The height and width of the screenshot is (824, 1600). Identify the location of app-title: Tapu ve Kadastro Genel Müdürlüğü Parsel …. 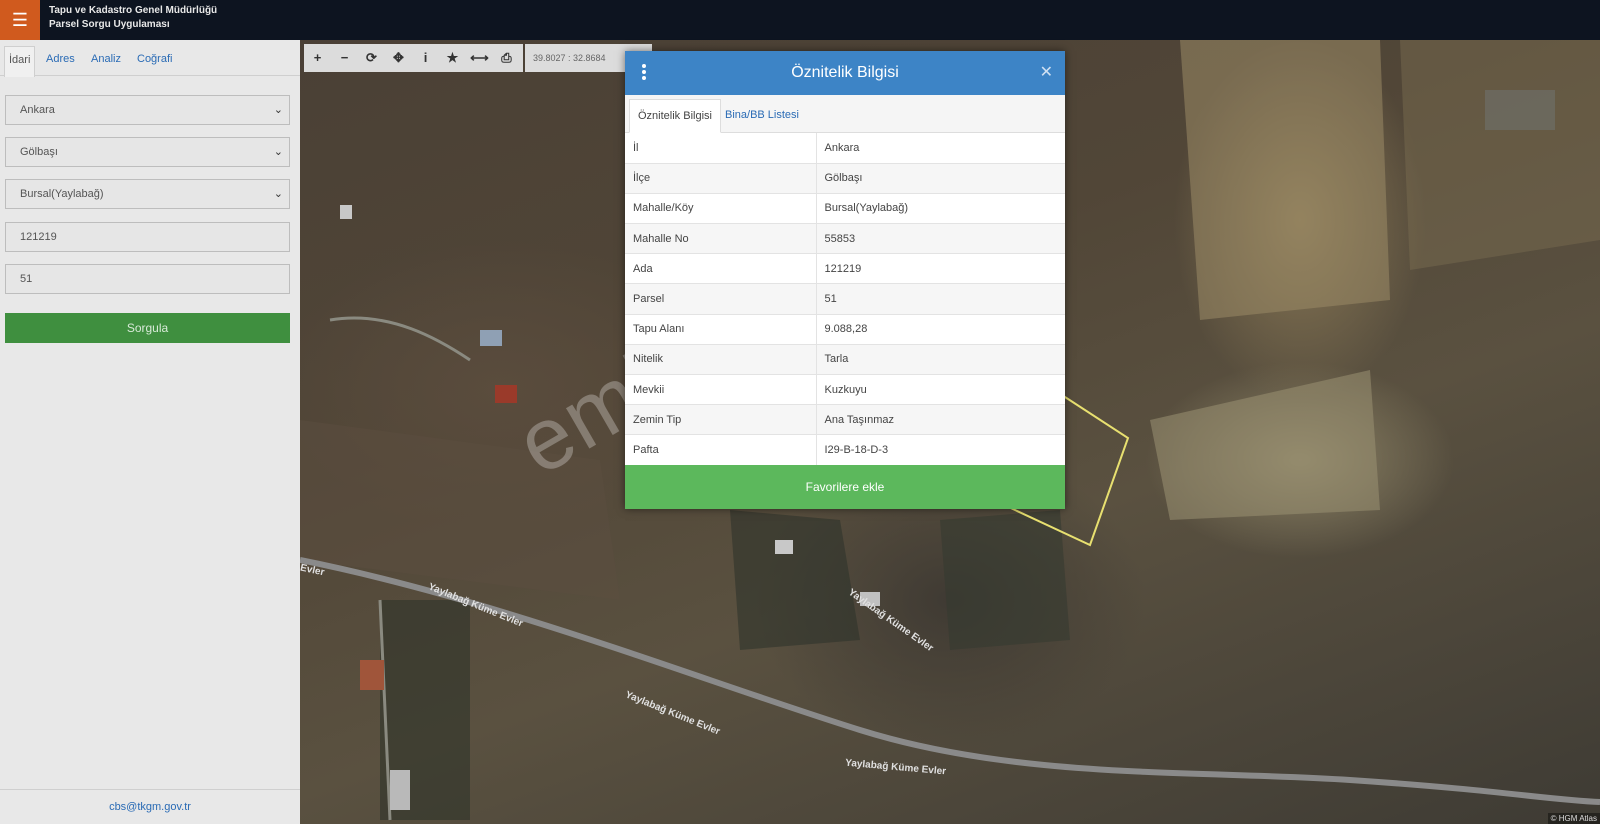
(133, 18).